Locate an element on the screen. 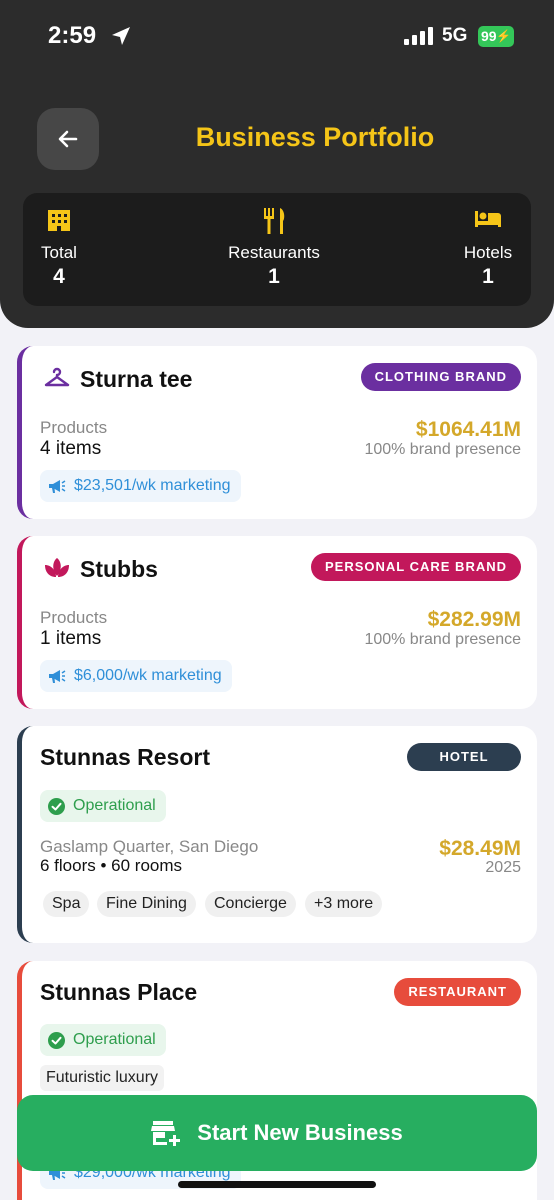  charging-icon: ⚡ is located at coordinates (503, 36).